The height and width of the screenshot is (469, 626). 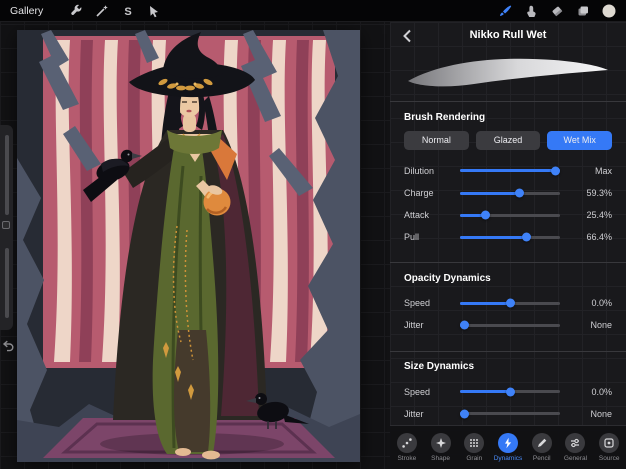 What do you see at coordinates (583, 11) in the screenshot?
I see `layers-icon` at bounding box center [583, 11].